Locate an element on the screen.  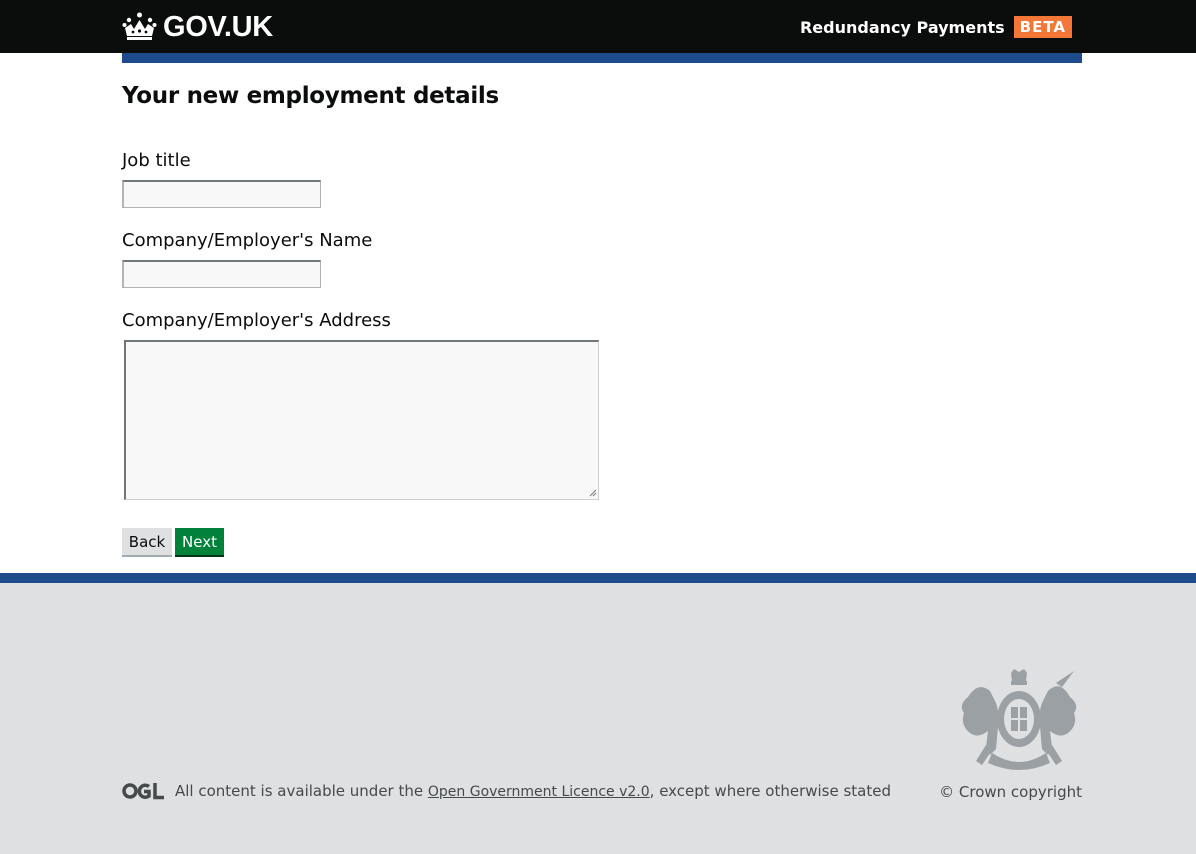
page-title: Your new employment details is located at coordinates (310, 96).